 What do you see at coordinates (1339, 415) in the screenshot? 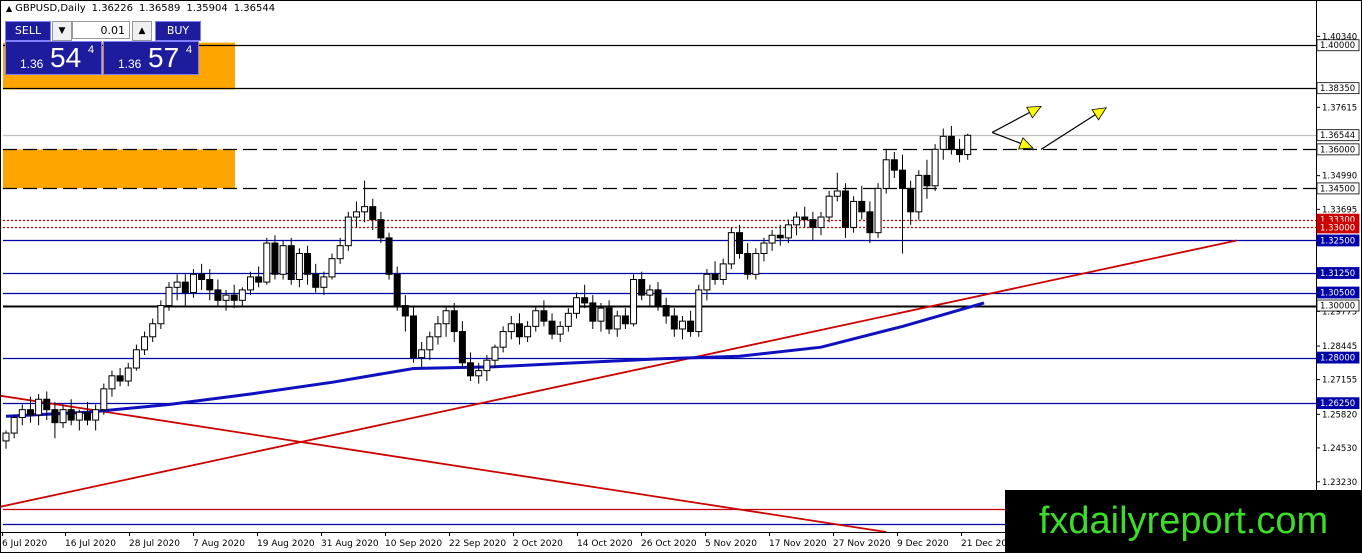
I see `price-tick-label: 1.25820` at bounding box center [1339, 415].